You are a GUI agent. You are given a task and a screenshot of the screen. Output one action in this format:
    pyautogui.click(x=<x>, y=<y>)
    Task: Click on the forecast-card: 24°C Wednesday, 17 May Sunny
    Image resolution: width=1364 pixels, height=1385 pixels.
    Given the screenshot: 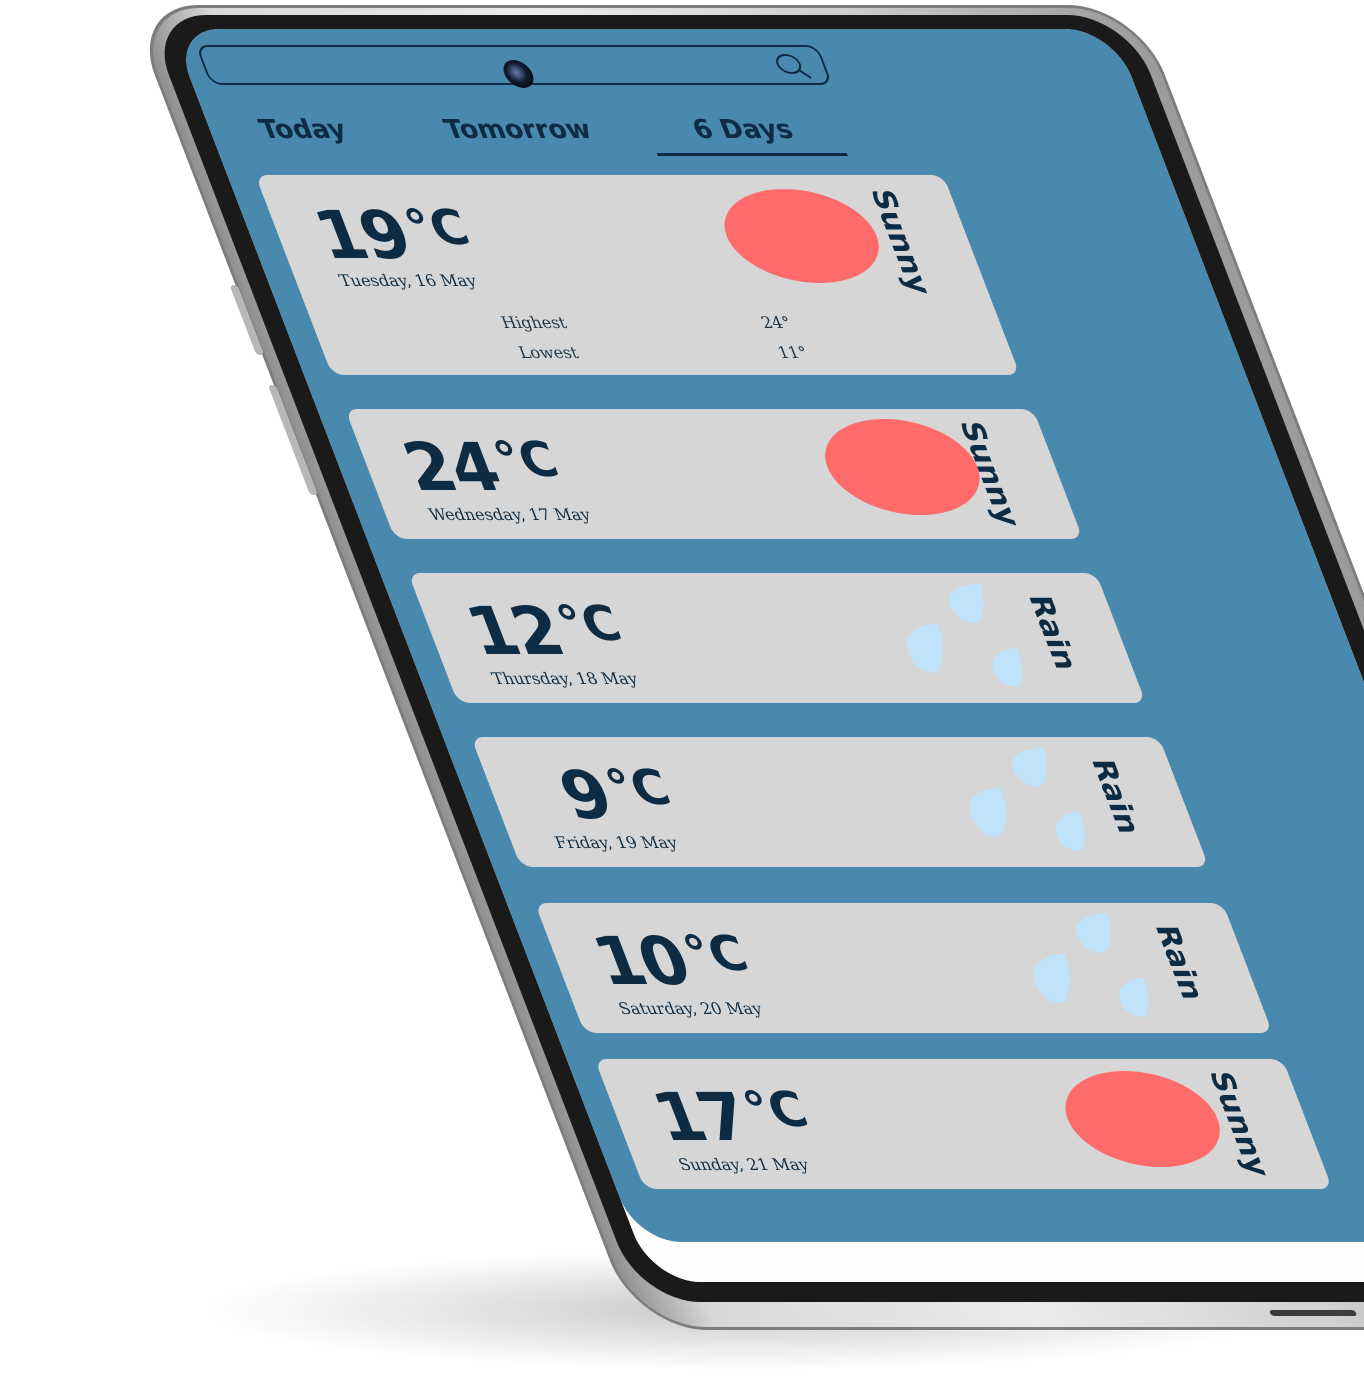 What is the action you would take?
    pyautogui.click(x=714, y=474)
    